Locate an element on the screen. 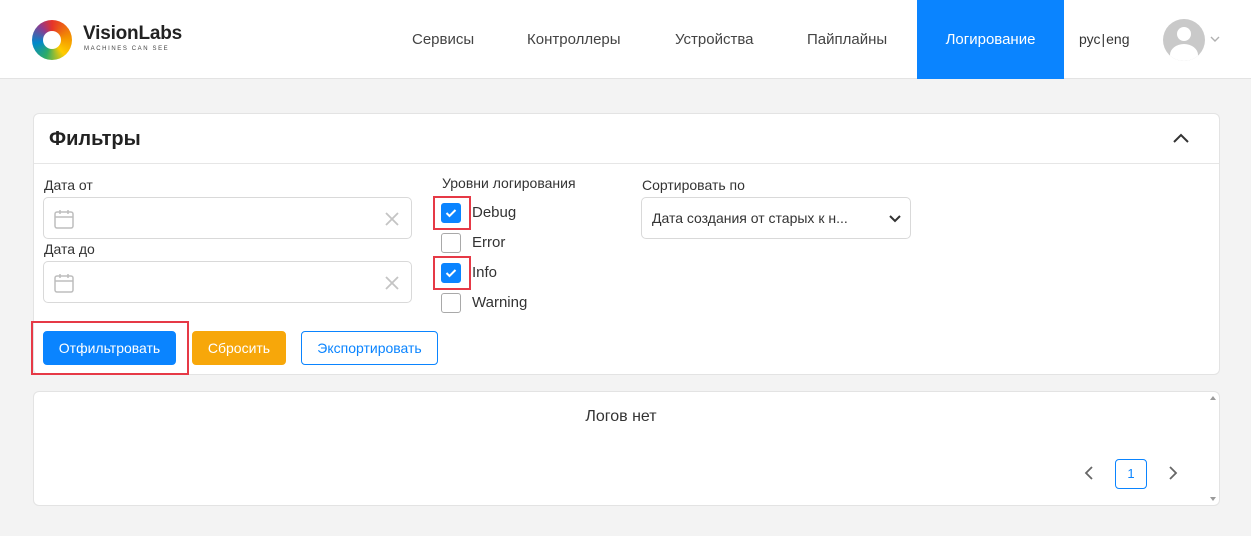 The width and height of the screenshot is (1251, 536). empty-logs-message: Логов нет is located at coordinates (621, 416).